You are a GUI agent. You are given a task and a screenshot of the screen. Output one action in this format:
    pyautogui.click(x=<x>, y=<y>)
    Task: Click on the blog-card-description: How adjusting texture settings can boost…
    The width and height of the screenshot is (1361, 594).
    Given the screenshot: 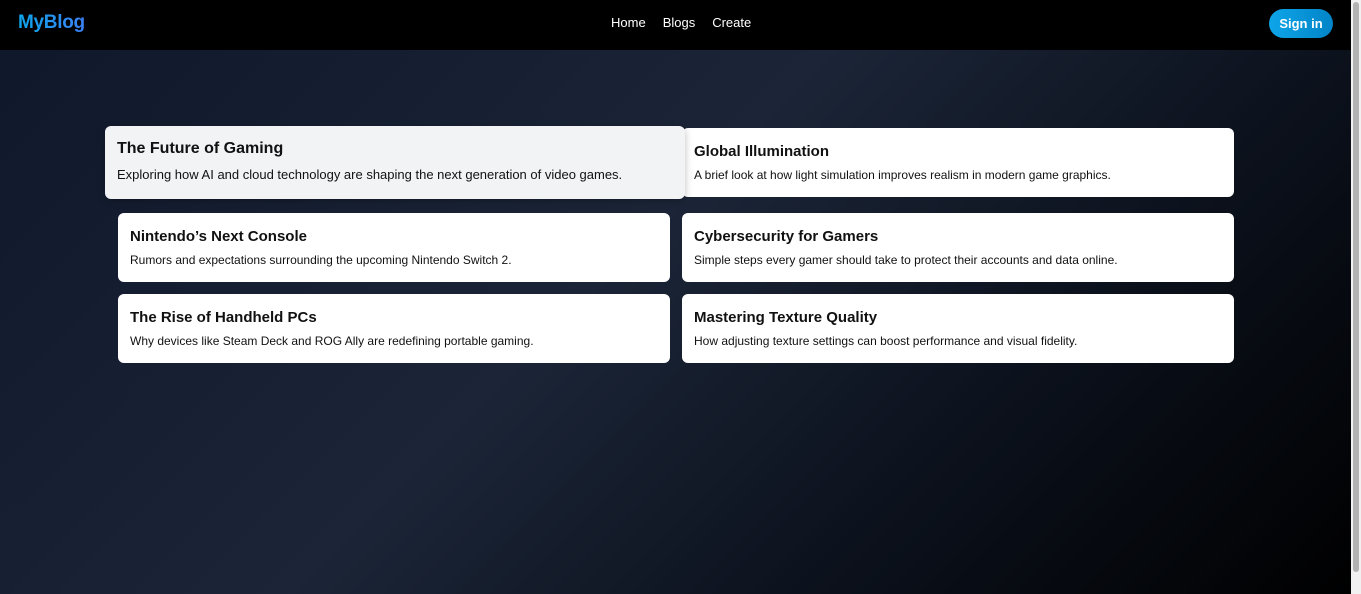 What is the action you would take?
    pyautogui.click(x=886, y=341)
    